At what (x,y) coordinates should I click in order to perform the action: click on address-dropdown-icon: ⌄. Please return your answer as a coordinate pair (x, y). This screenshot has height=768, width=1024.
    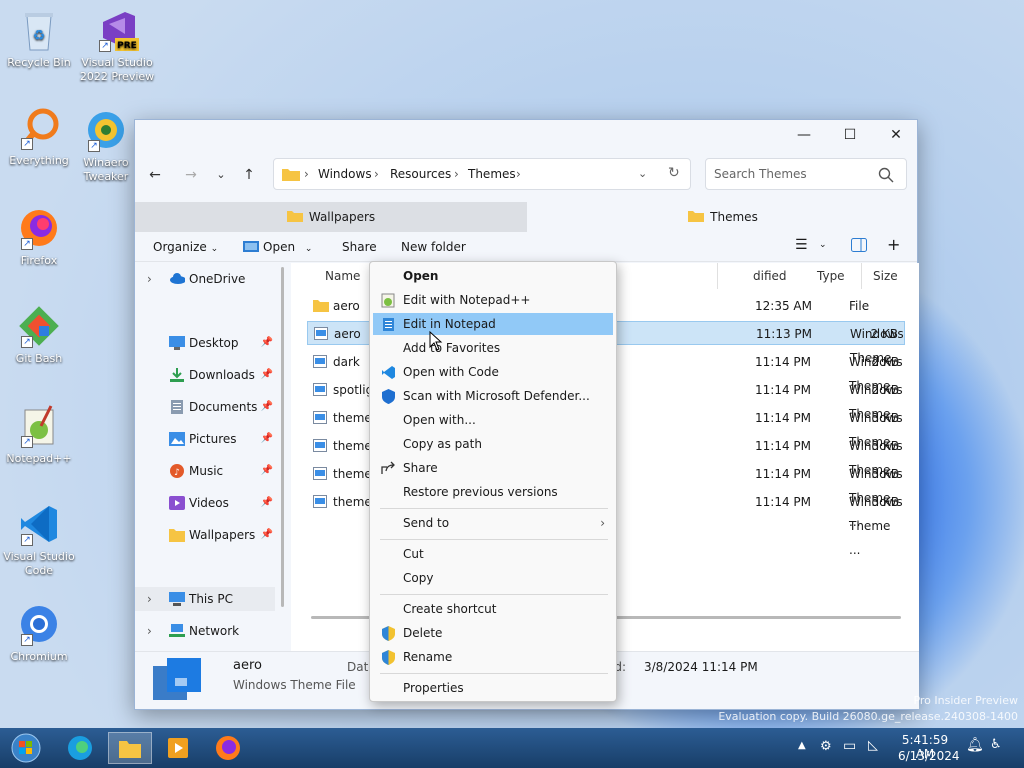
    Looking at the image, I should click on (642, 173).